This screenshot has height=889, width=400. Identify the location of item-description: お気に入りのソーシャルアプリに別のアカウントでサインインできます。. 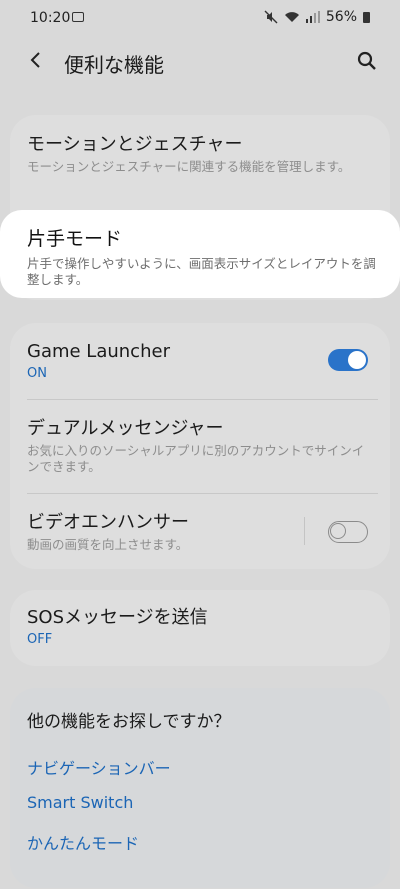
(196, 458).